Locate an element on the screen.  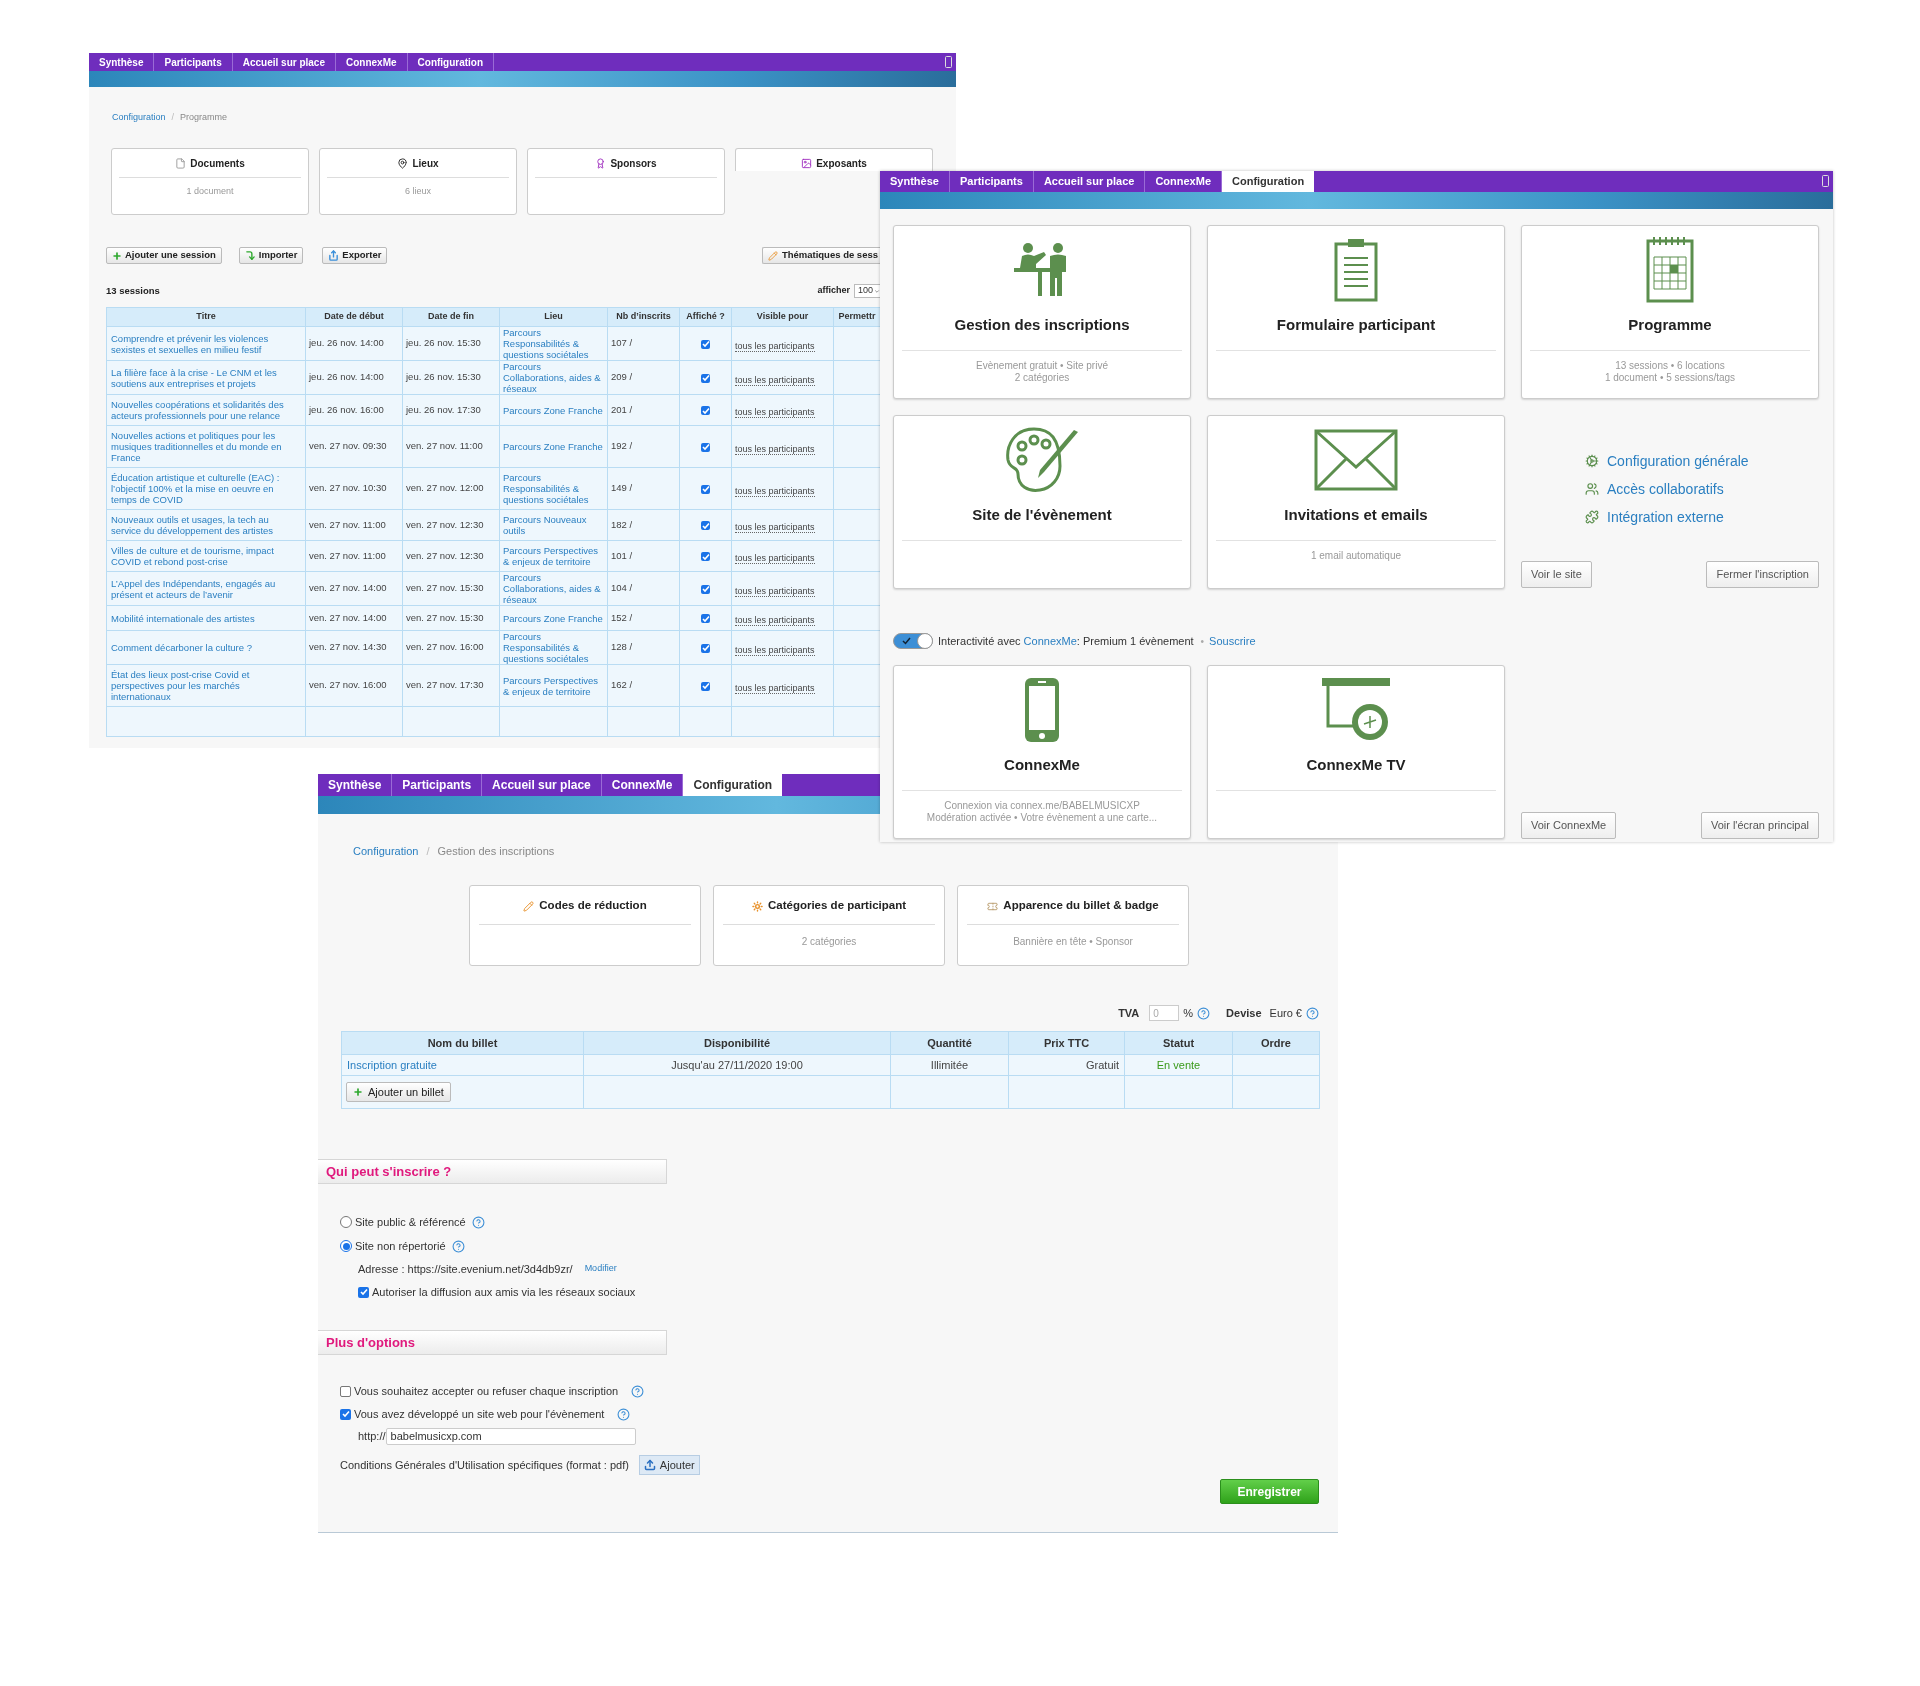
module-card: Programme 13 sessions • 6 locations 1 document • 5 sessions/tags is located at coordinates (1670, 312).